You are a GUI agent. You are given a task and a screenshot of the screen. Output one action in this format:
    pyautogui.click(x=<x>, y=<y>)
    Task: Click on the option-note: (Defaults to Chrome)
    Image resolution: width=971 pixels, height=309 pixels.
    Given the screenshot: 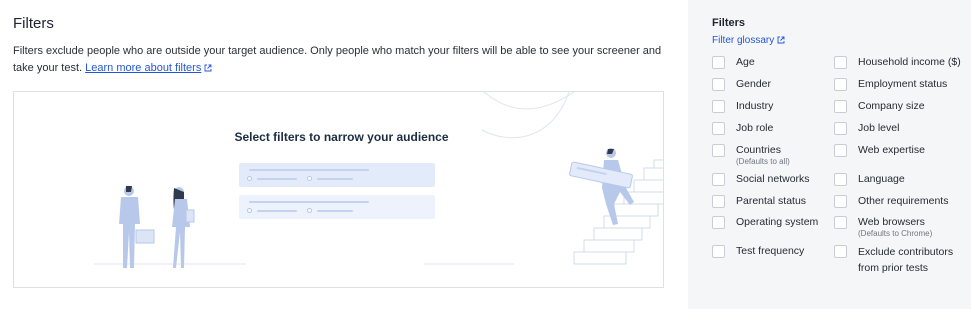 What is the action you would take?
    pyautogui.click(x=895, y=233)
    